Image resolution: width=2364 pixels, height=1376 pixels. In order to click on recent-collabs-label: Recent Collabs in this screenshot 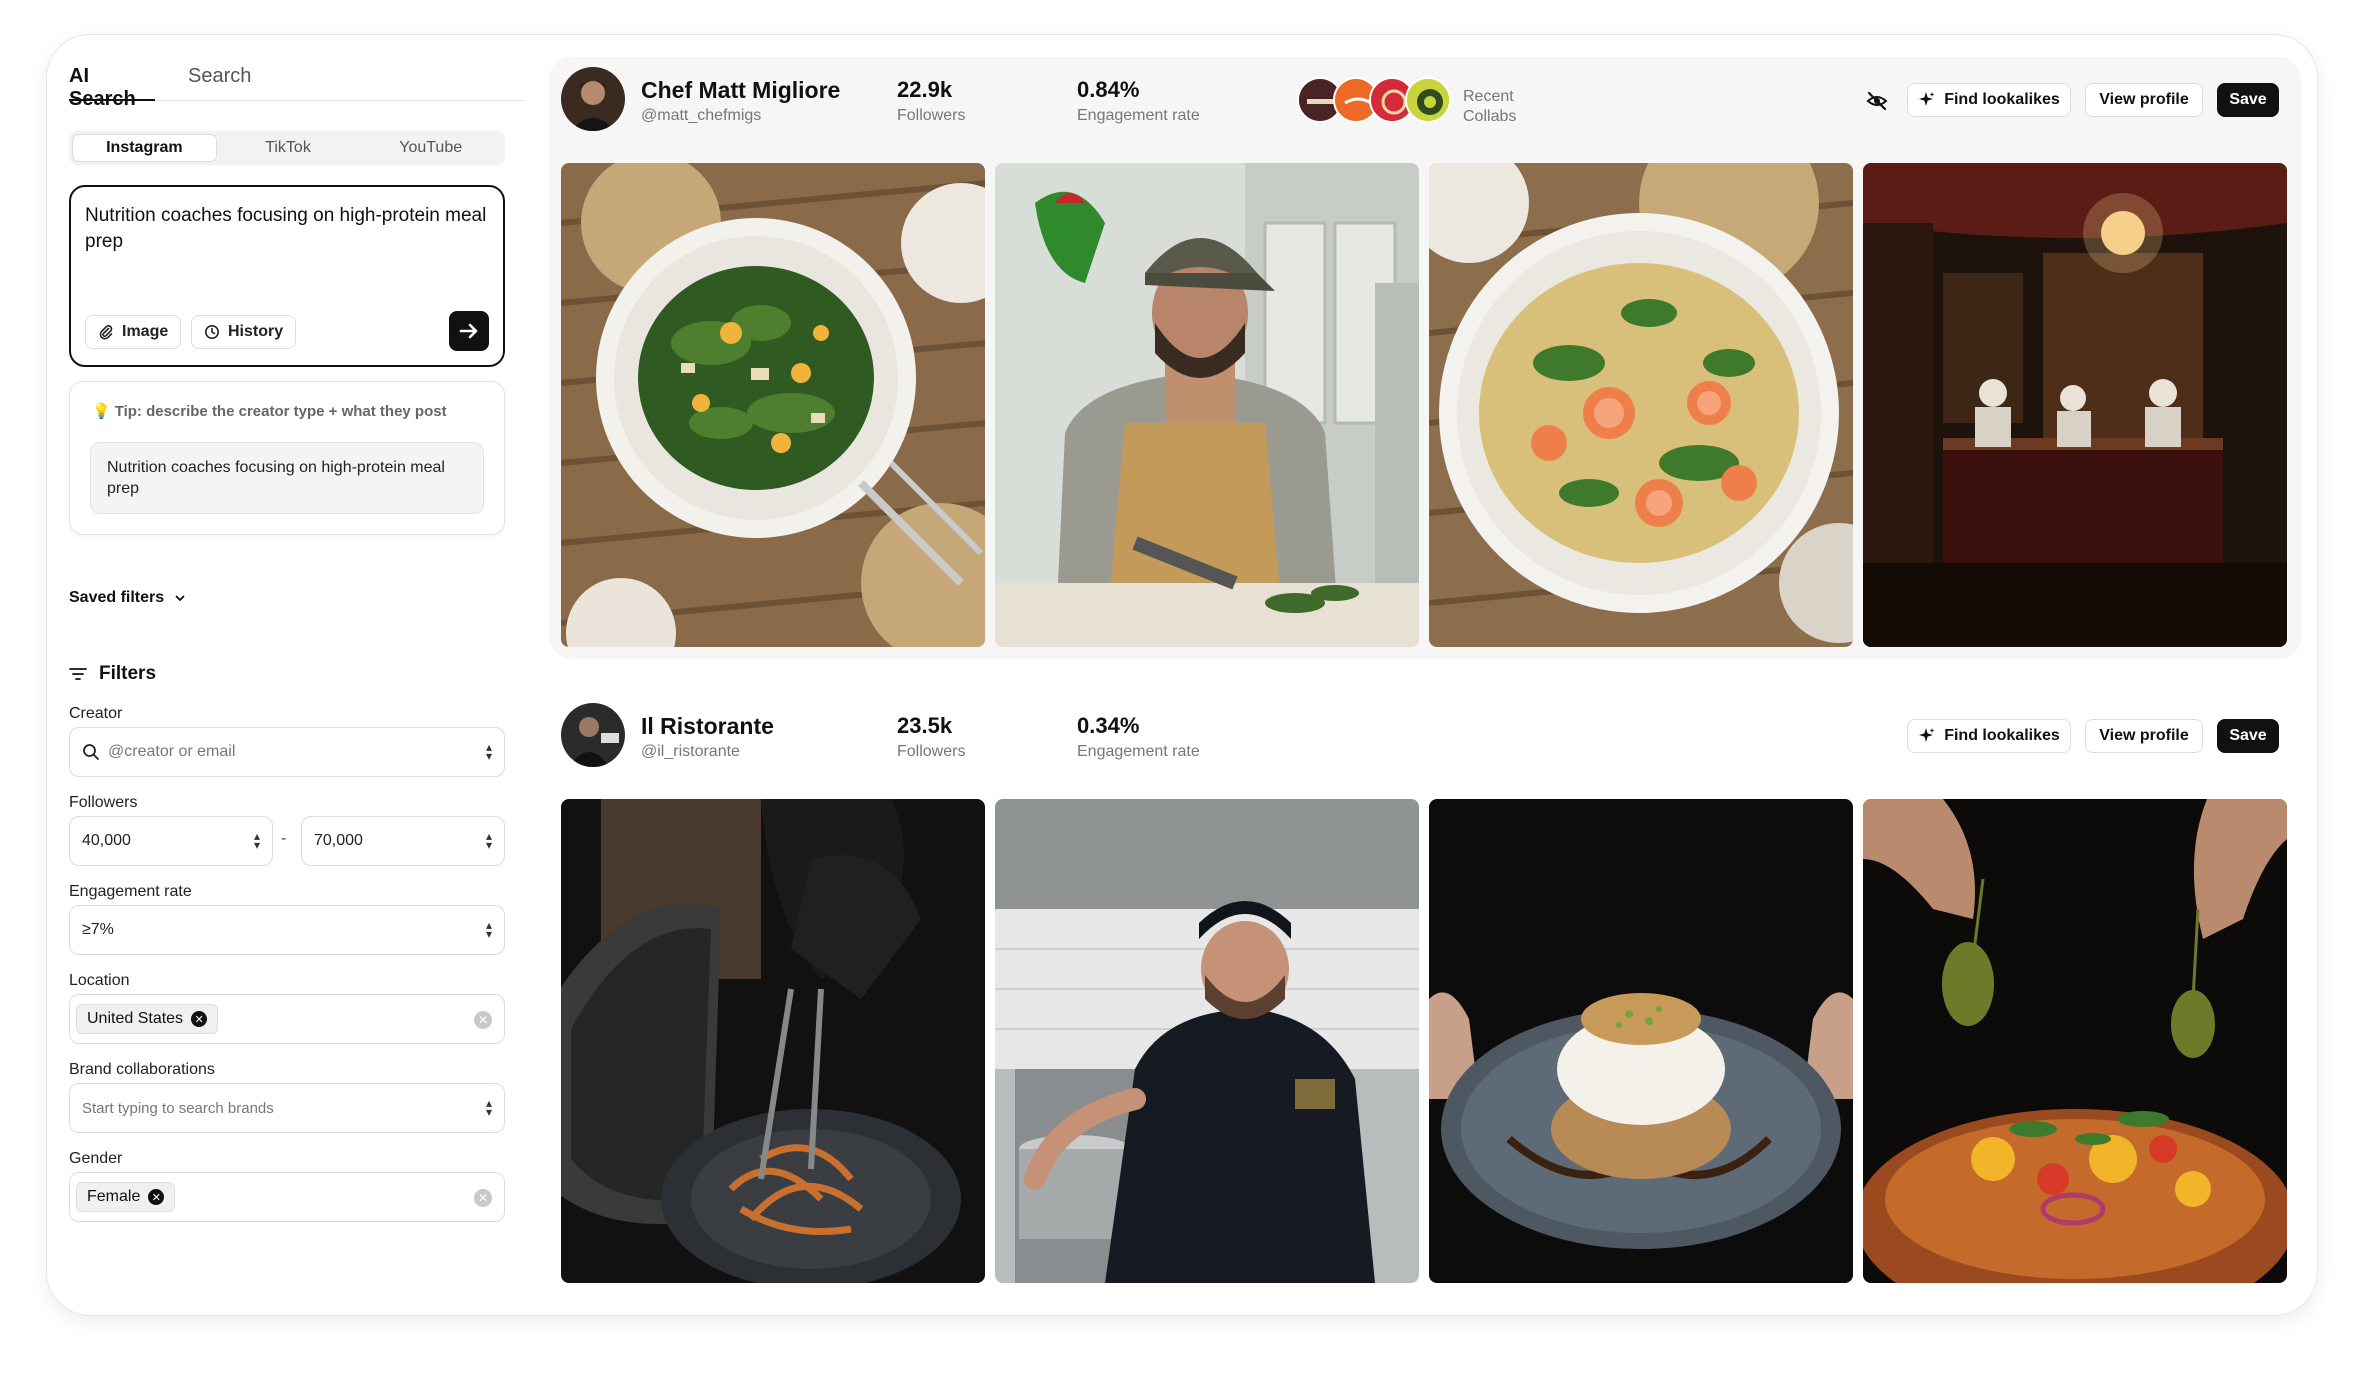, I will do `click(1489, 107)`.